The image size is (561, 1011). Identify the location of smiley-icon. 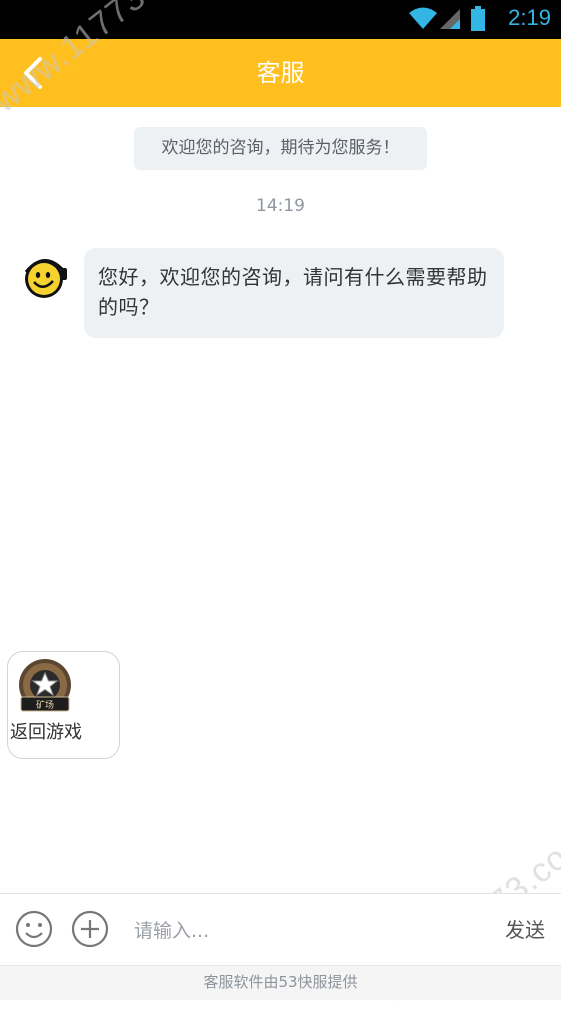
(34, 929).